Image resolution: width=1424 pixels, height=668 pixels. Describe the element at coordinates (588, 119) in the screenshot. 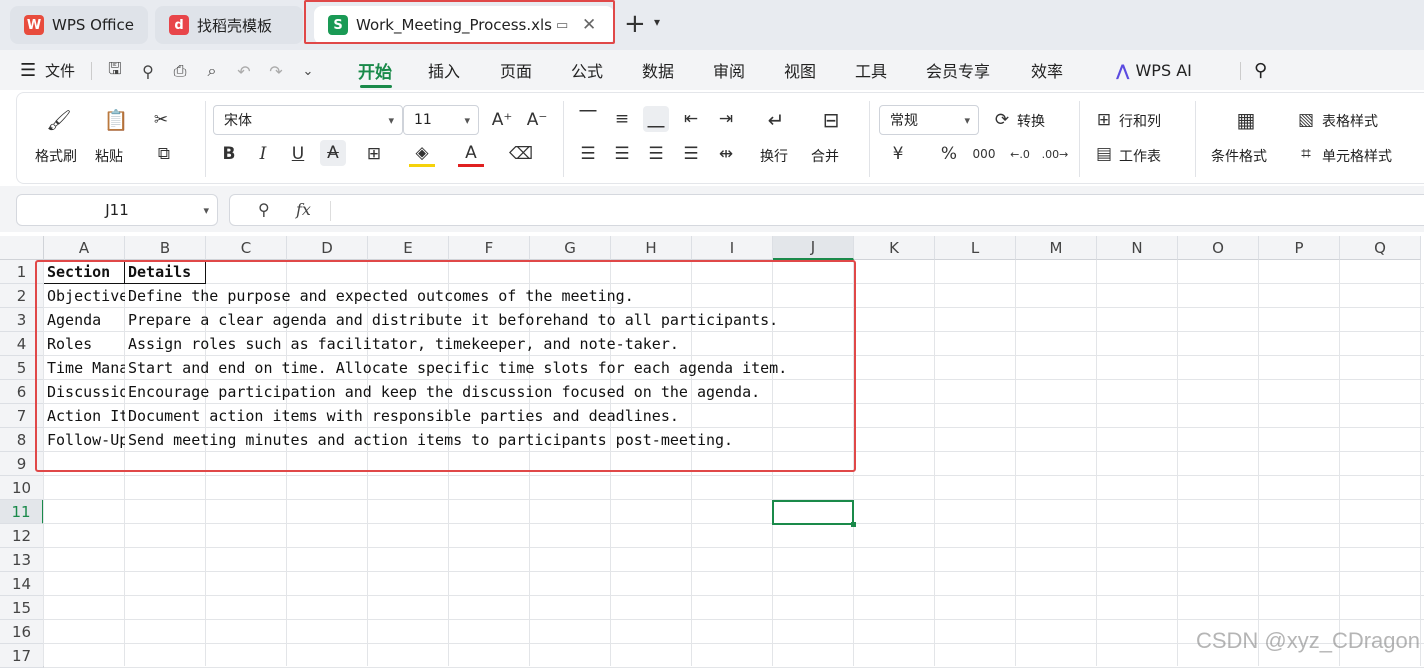

I see `align-top-icon: ⎺` at that location.